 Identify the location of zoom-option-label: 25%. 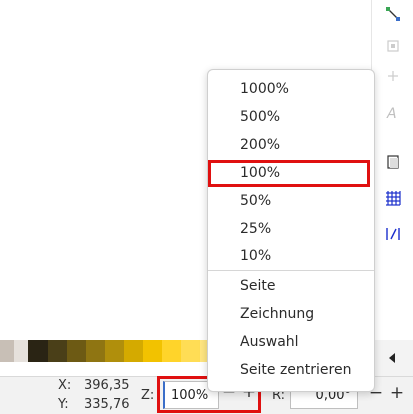
(256, 229).